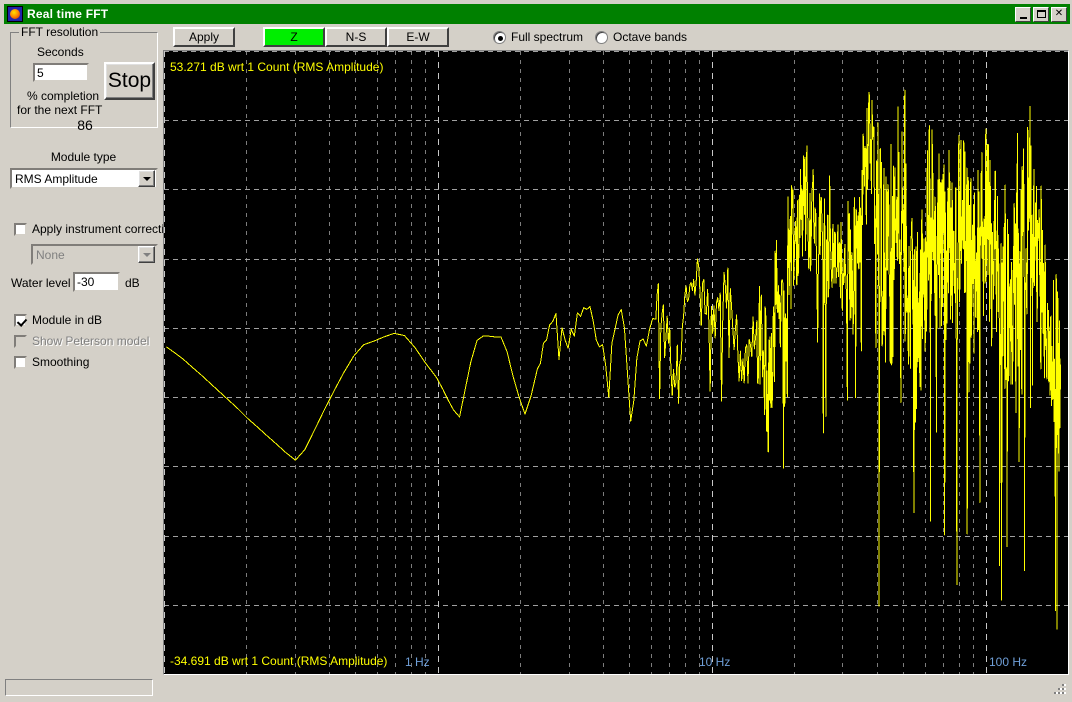  I want to click on radio-full-spectrum: Full spectrum, so click(538, 37).